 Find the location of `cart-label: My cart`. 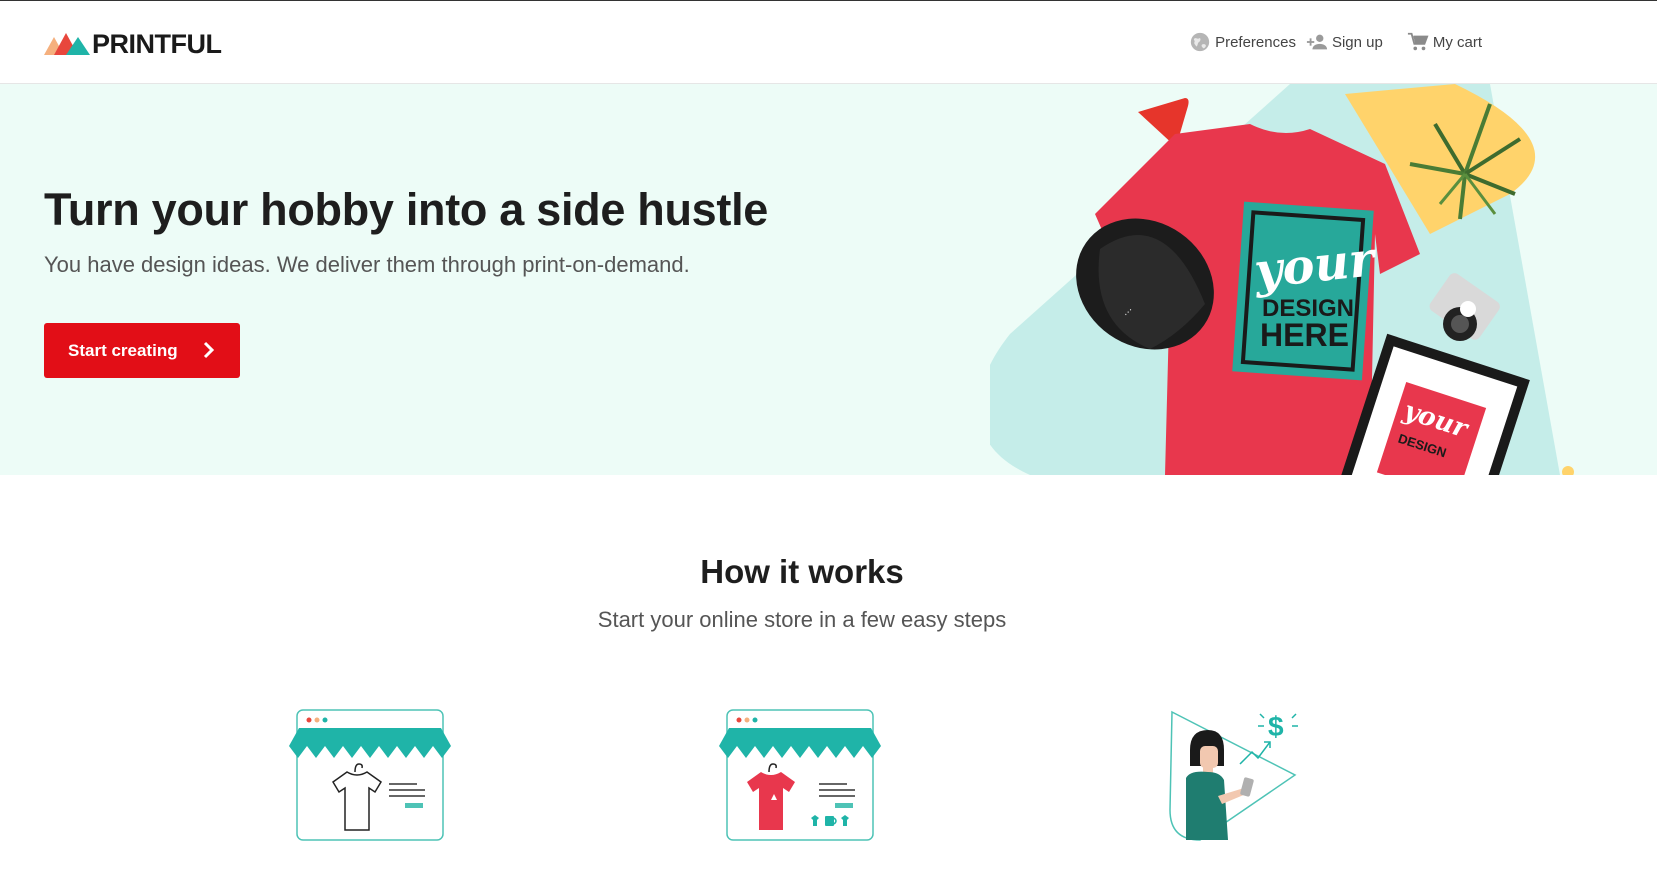

cart-label: My cart is located at coordinates (1457, 42).